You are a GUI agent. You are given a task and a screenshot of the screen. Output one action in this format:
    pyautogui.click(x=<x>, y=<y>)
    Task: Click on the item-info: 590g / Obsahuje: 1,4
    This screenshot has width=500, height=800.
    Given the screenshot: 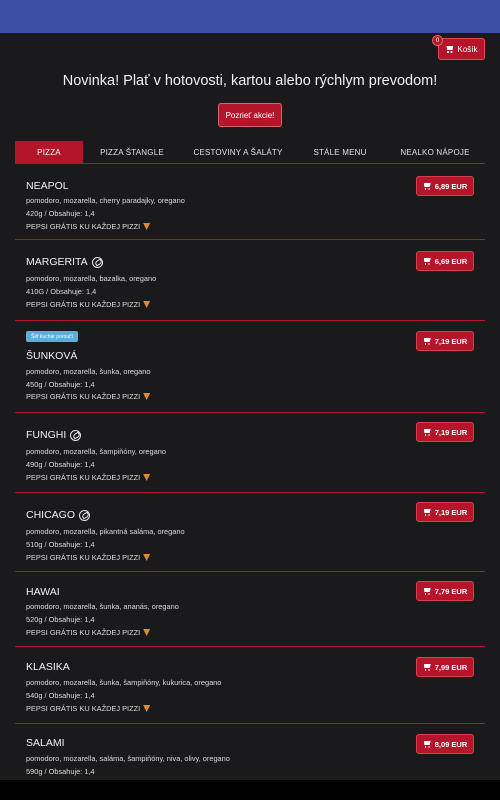 What is the action you would take?
    pyautogui.click(x=60, y=771)
    